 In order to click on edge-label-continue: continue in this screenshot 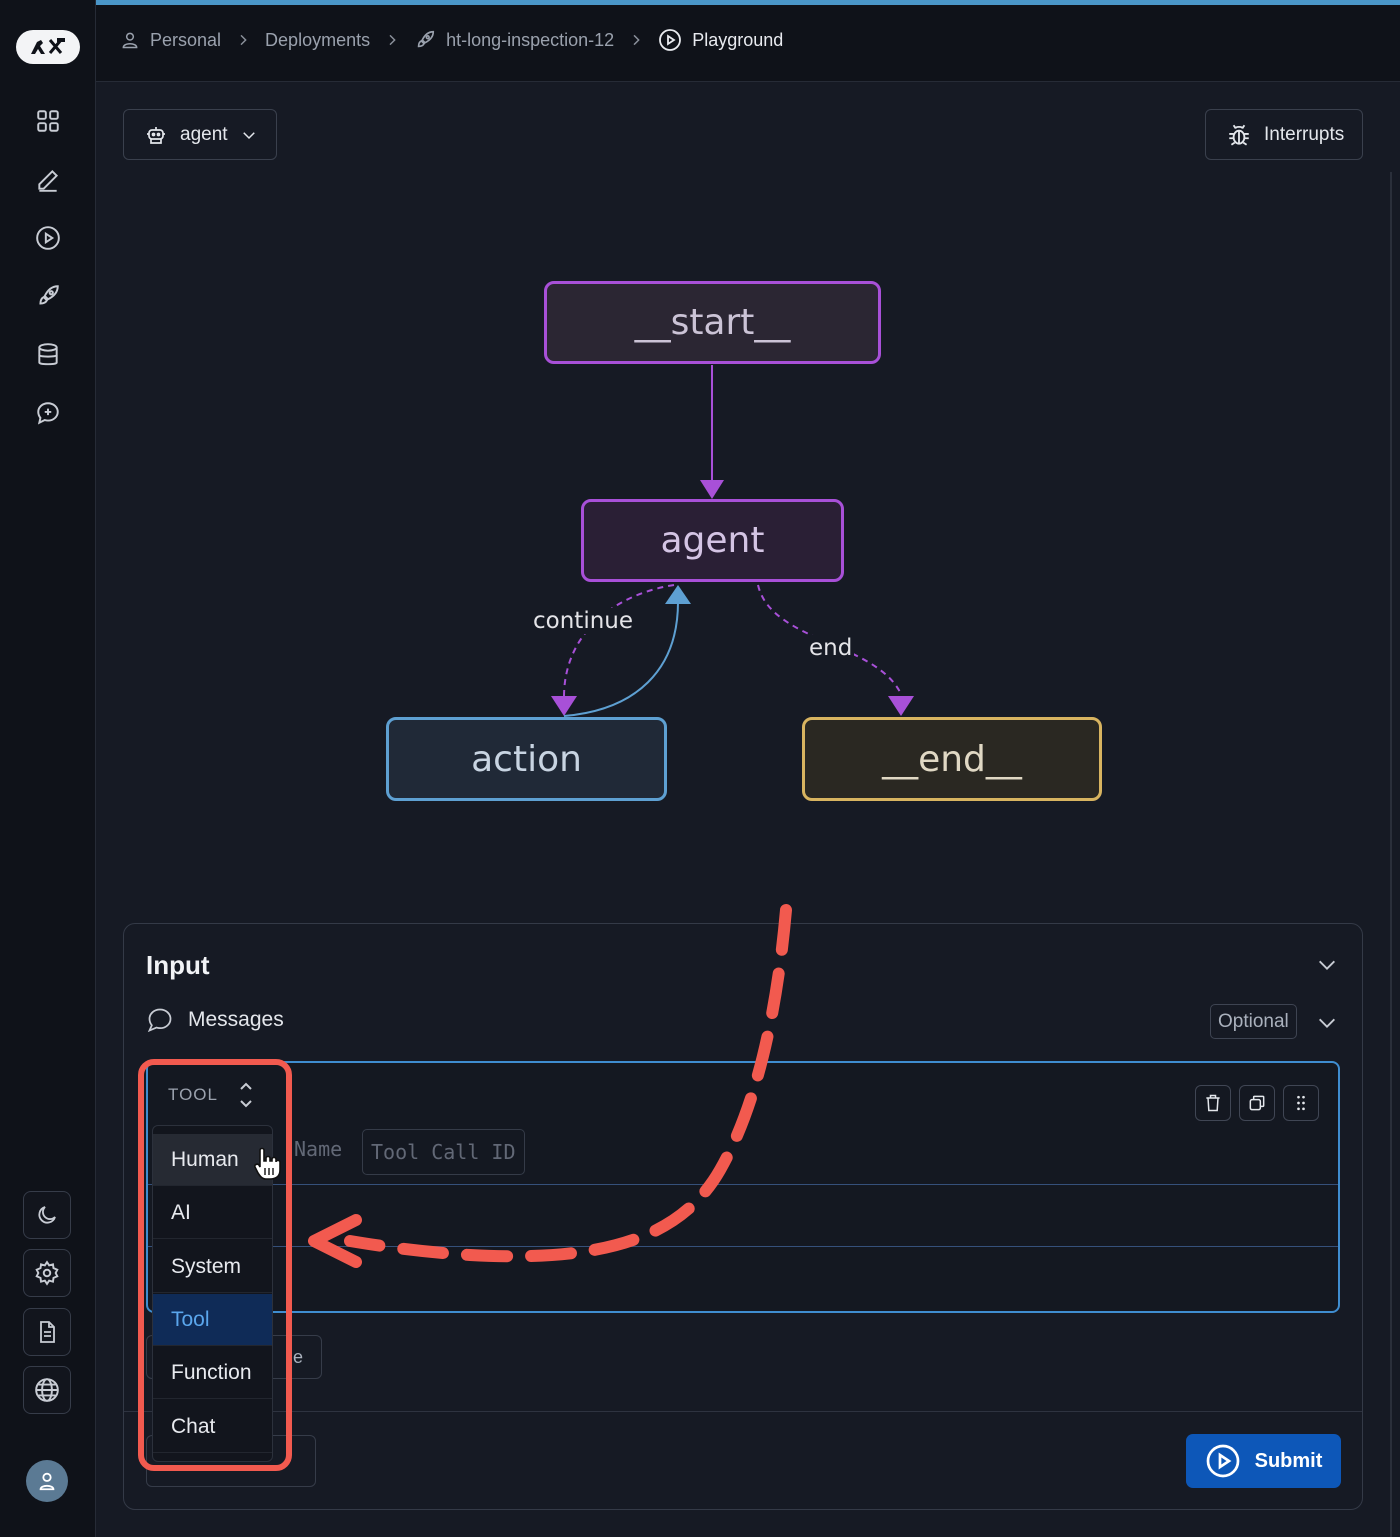, I will do `click(583, 621)`.